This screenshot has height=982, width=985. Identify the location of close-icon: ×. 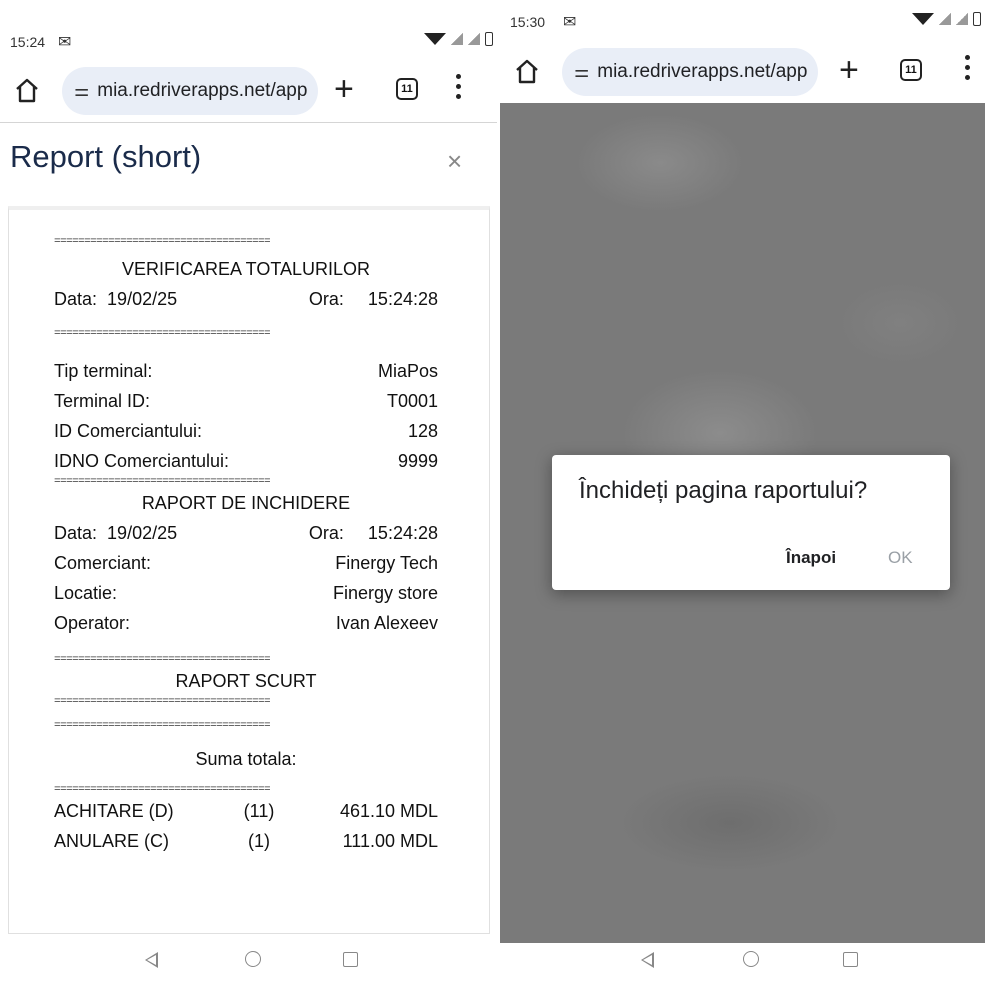
(454, 161).